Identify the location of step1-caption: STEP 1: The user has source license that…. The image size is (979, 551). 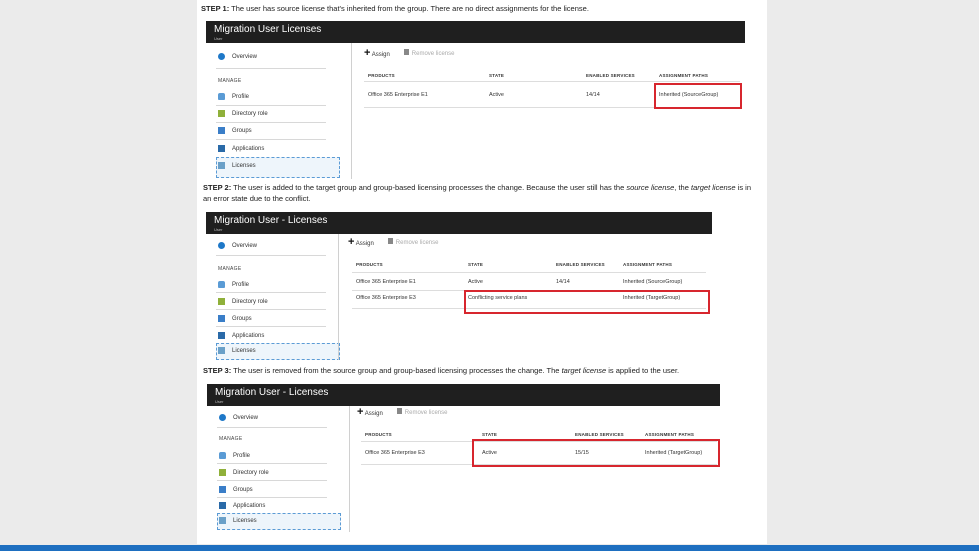
(395, 8).